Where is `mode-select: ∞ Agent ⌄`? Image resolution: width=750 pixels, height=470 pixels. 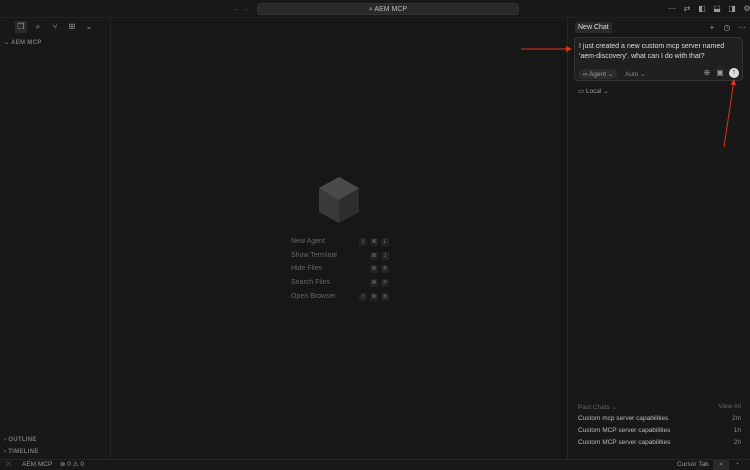
mode-select: ∞ Agent ⌄ is located at coordinates (598, 74).